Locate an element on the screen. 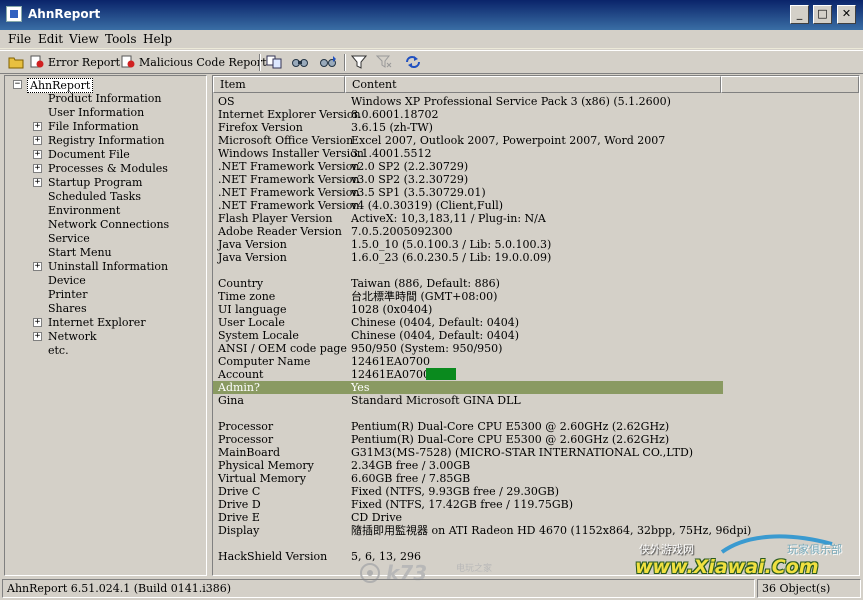 The height and width of the screenshot is (600, 863). tree-item-product-information: Product Information is located at coordinates (105, 98).